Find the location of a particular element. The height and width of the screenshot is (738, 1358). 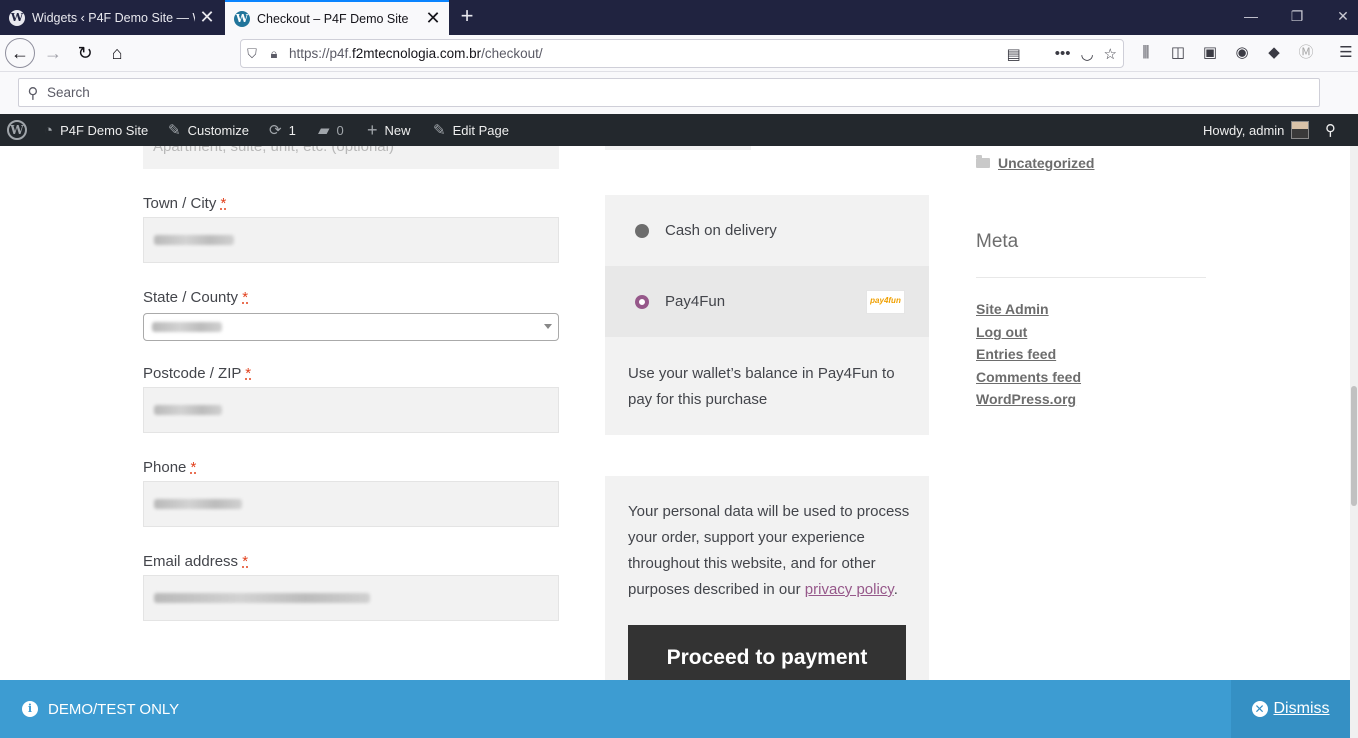

account-icon: ◉ is located at coordinates (1242, 53).